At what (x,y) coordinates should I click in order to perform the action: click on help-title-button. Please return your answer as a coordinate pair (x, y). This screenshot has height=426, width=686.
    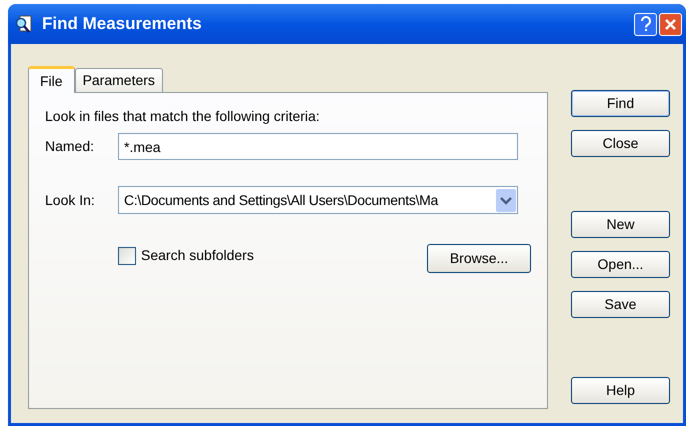
    Looking at the image, I should click on (645, 24).